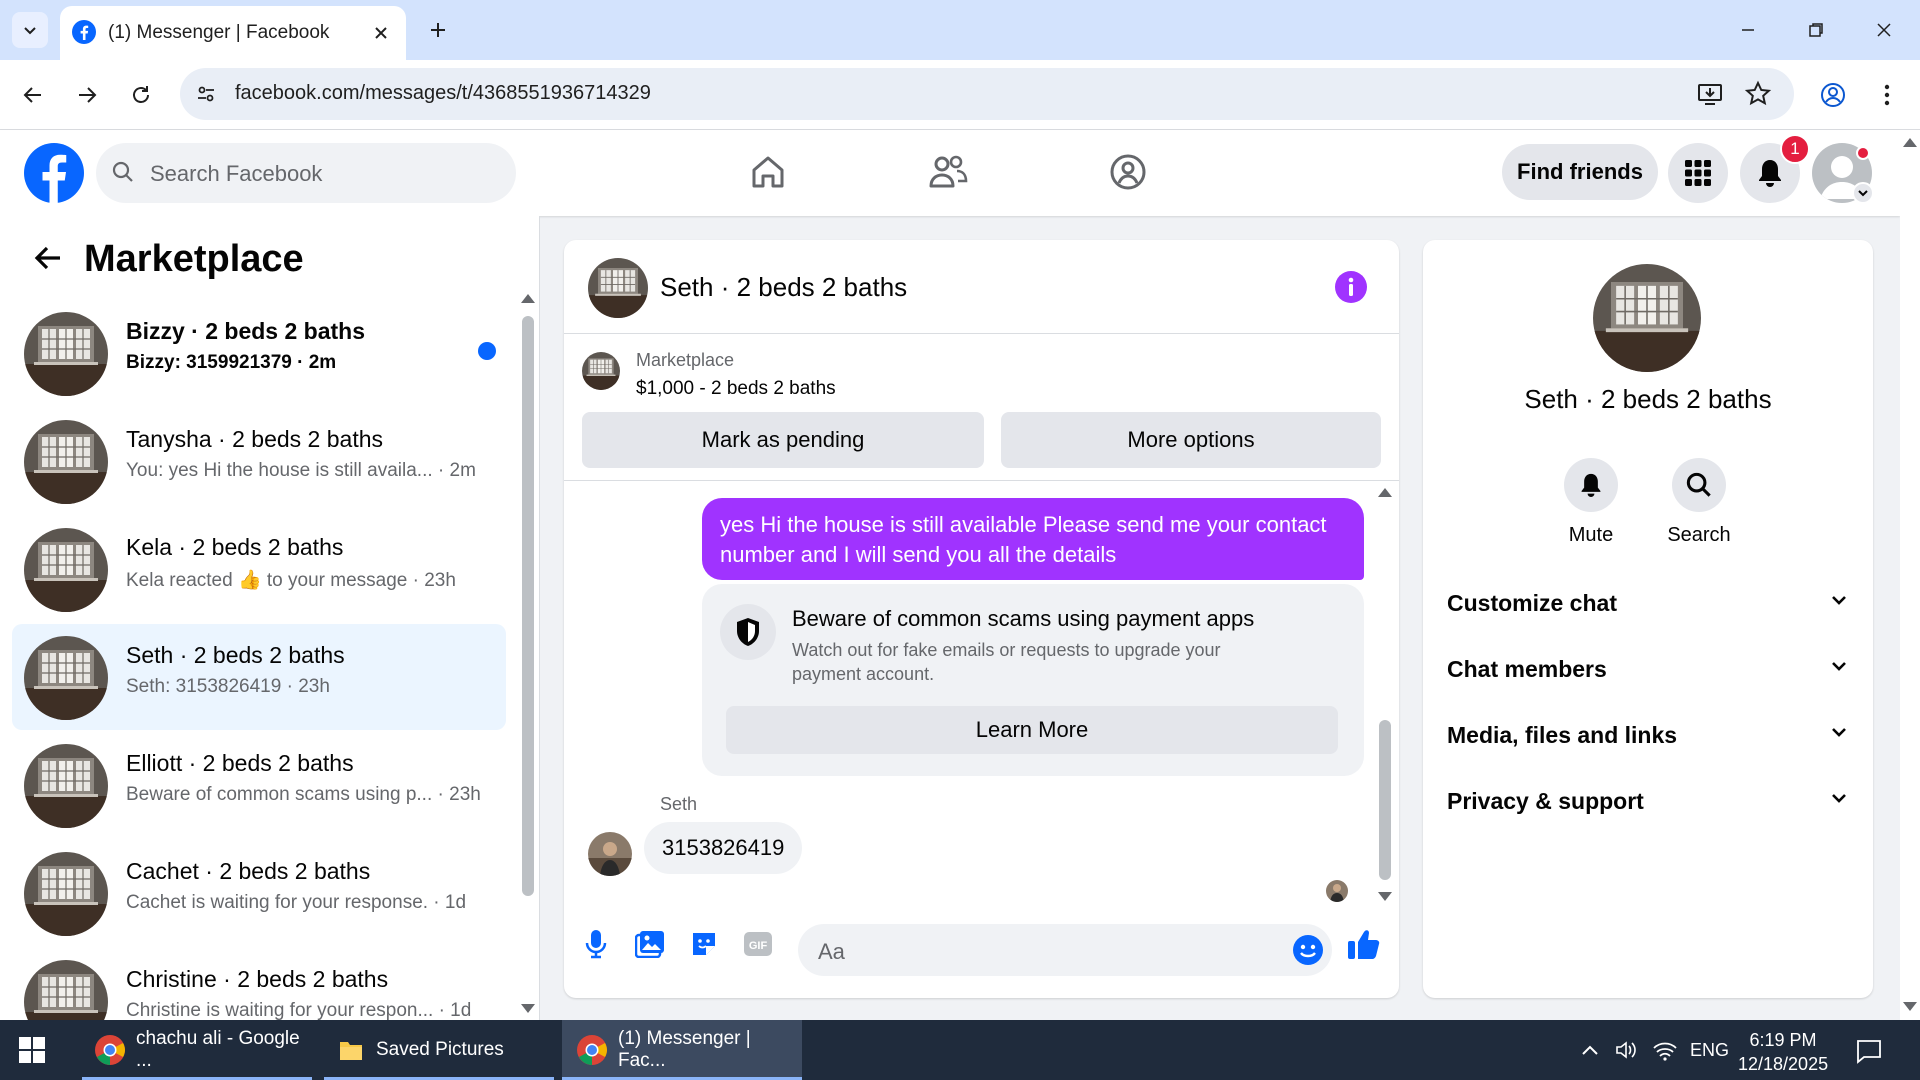  Describe the element at coordinates (381, 33) in the screenshot. I see `tab-close-button` at that location.